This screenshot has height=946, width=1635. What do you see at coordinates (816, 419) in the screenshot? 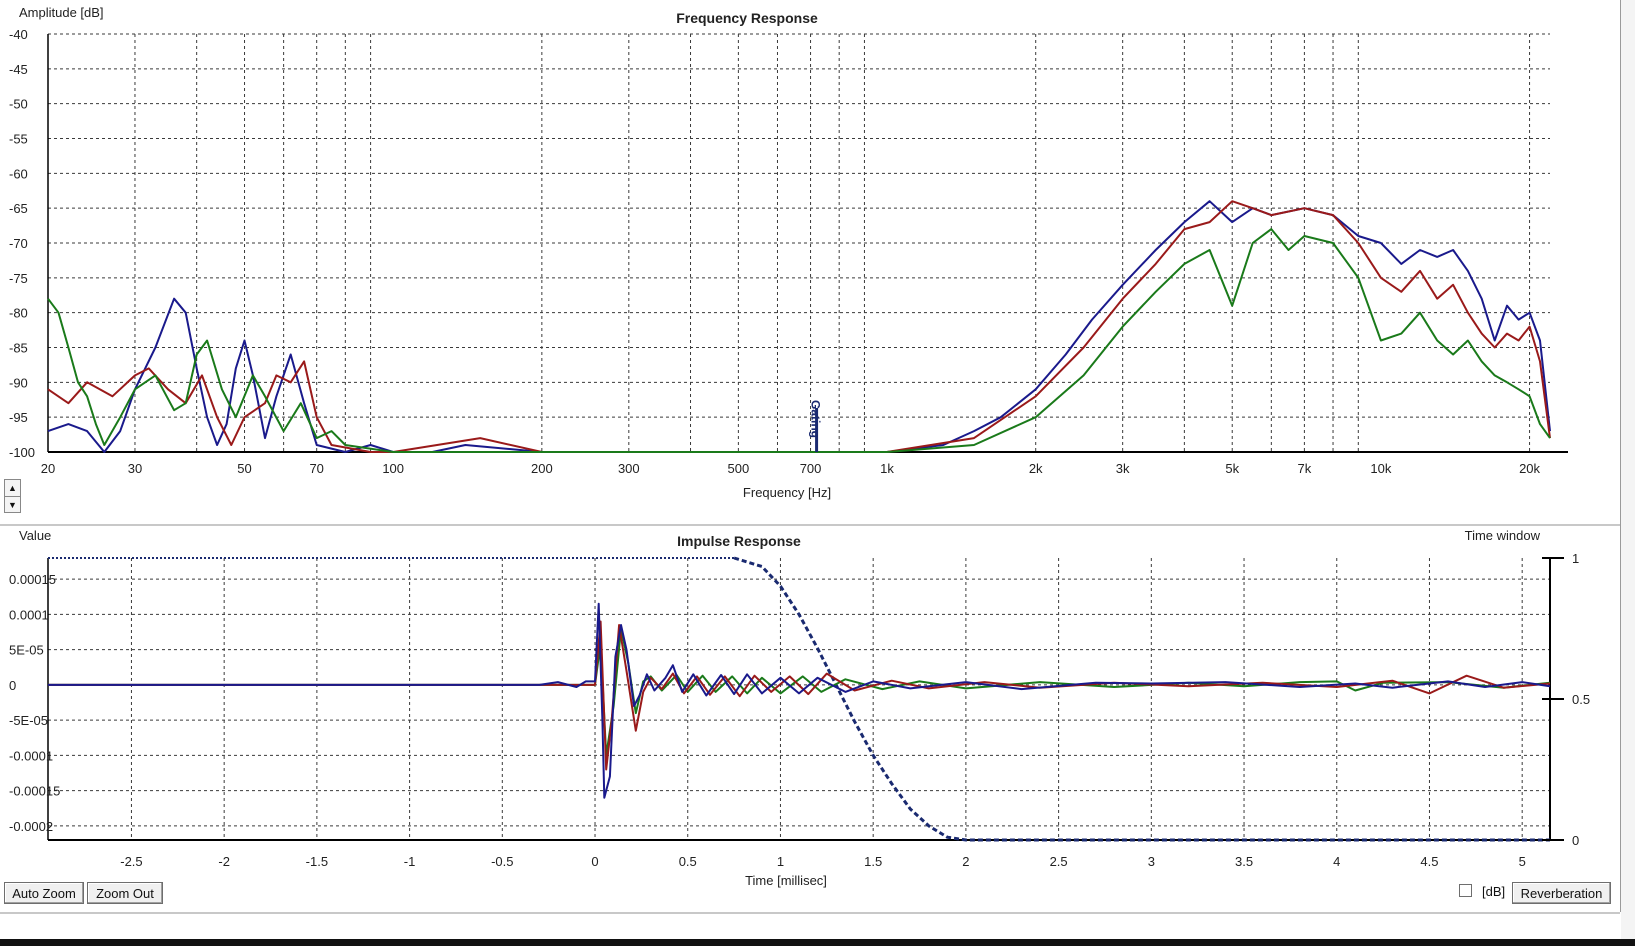
I see `gating-marker-label: Gating` at bounding box center [816, 419].